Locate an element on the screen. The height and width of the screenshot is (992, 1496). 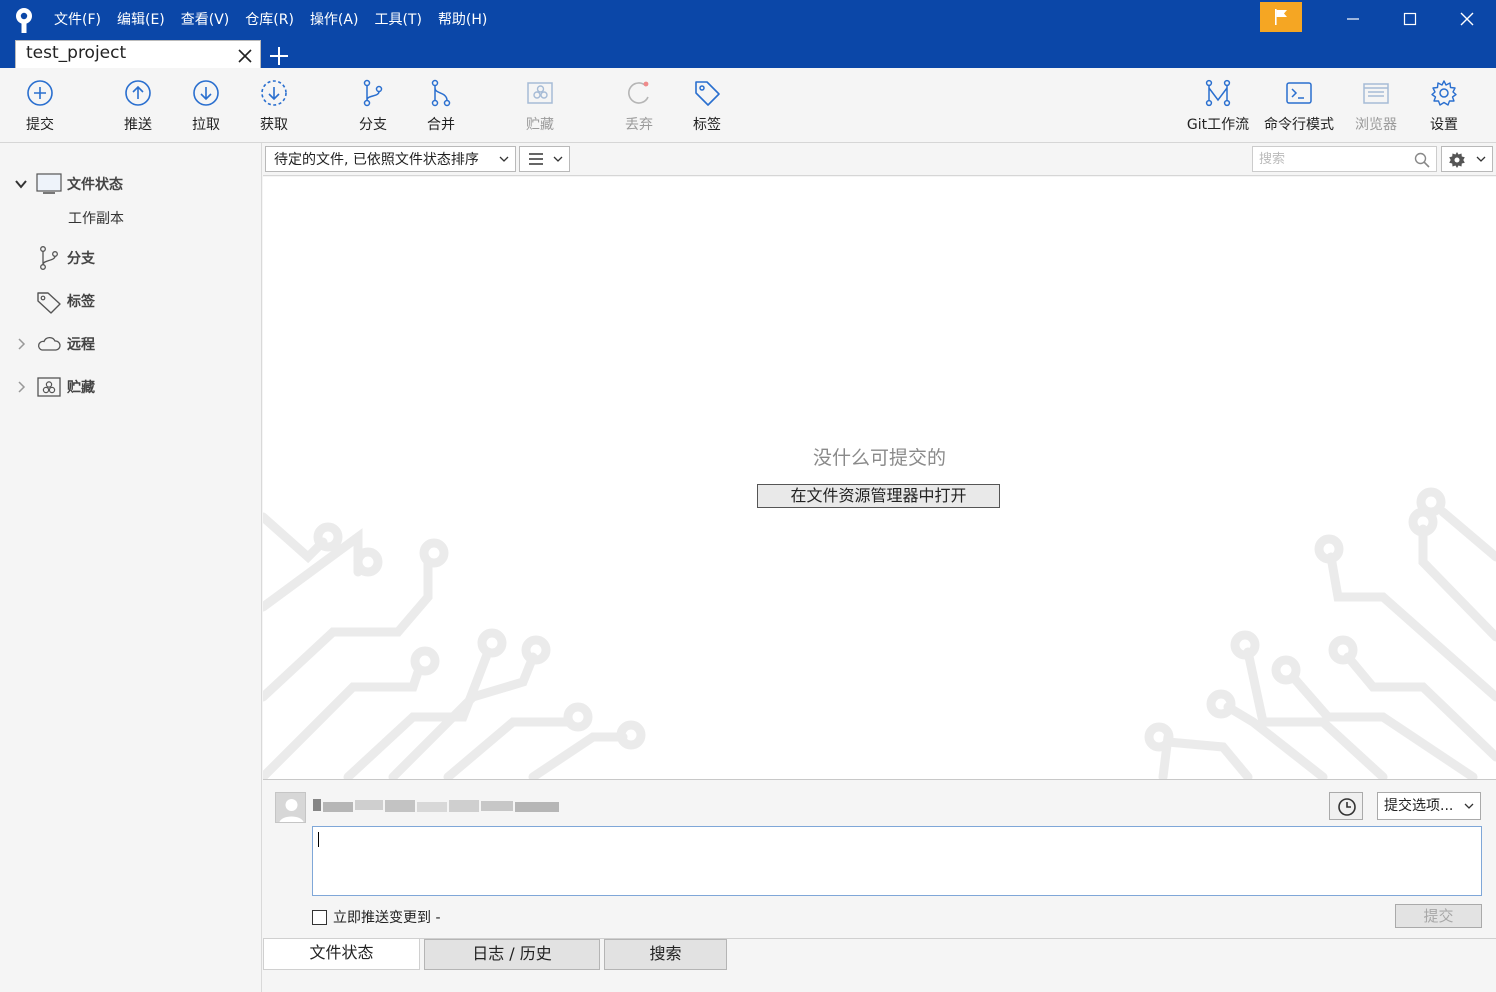
terminal-icon is located at coordinates (1299, 93).